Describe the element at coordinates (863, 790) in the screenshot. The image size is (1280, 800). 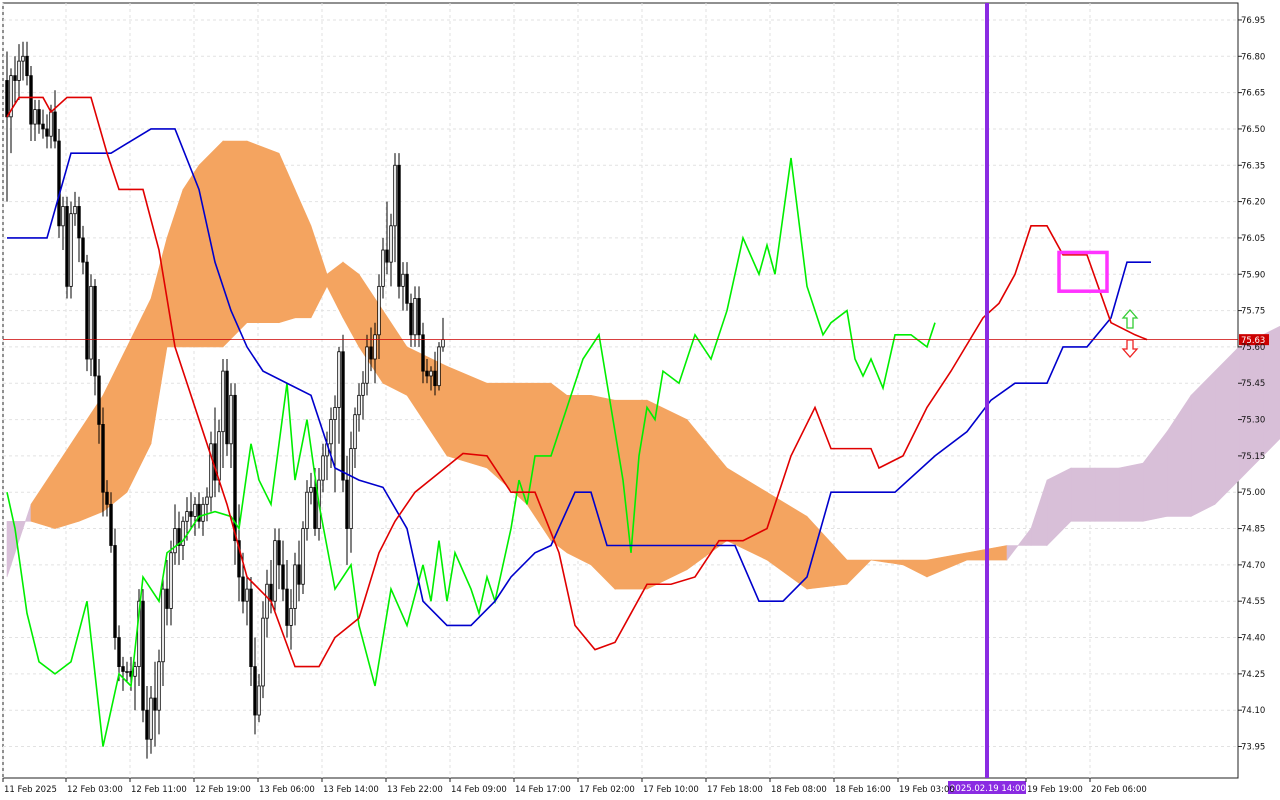
I see `x-tick-label: 18 Feb 16:00` at that location.